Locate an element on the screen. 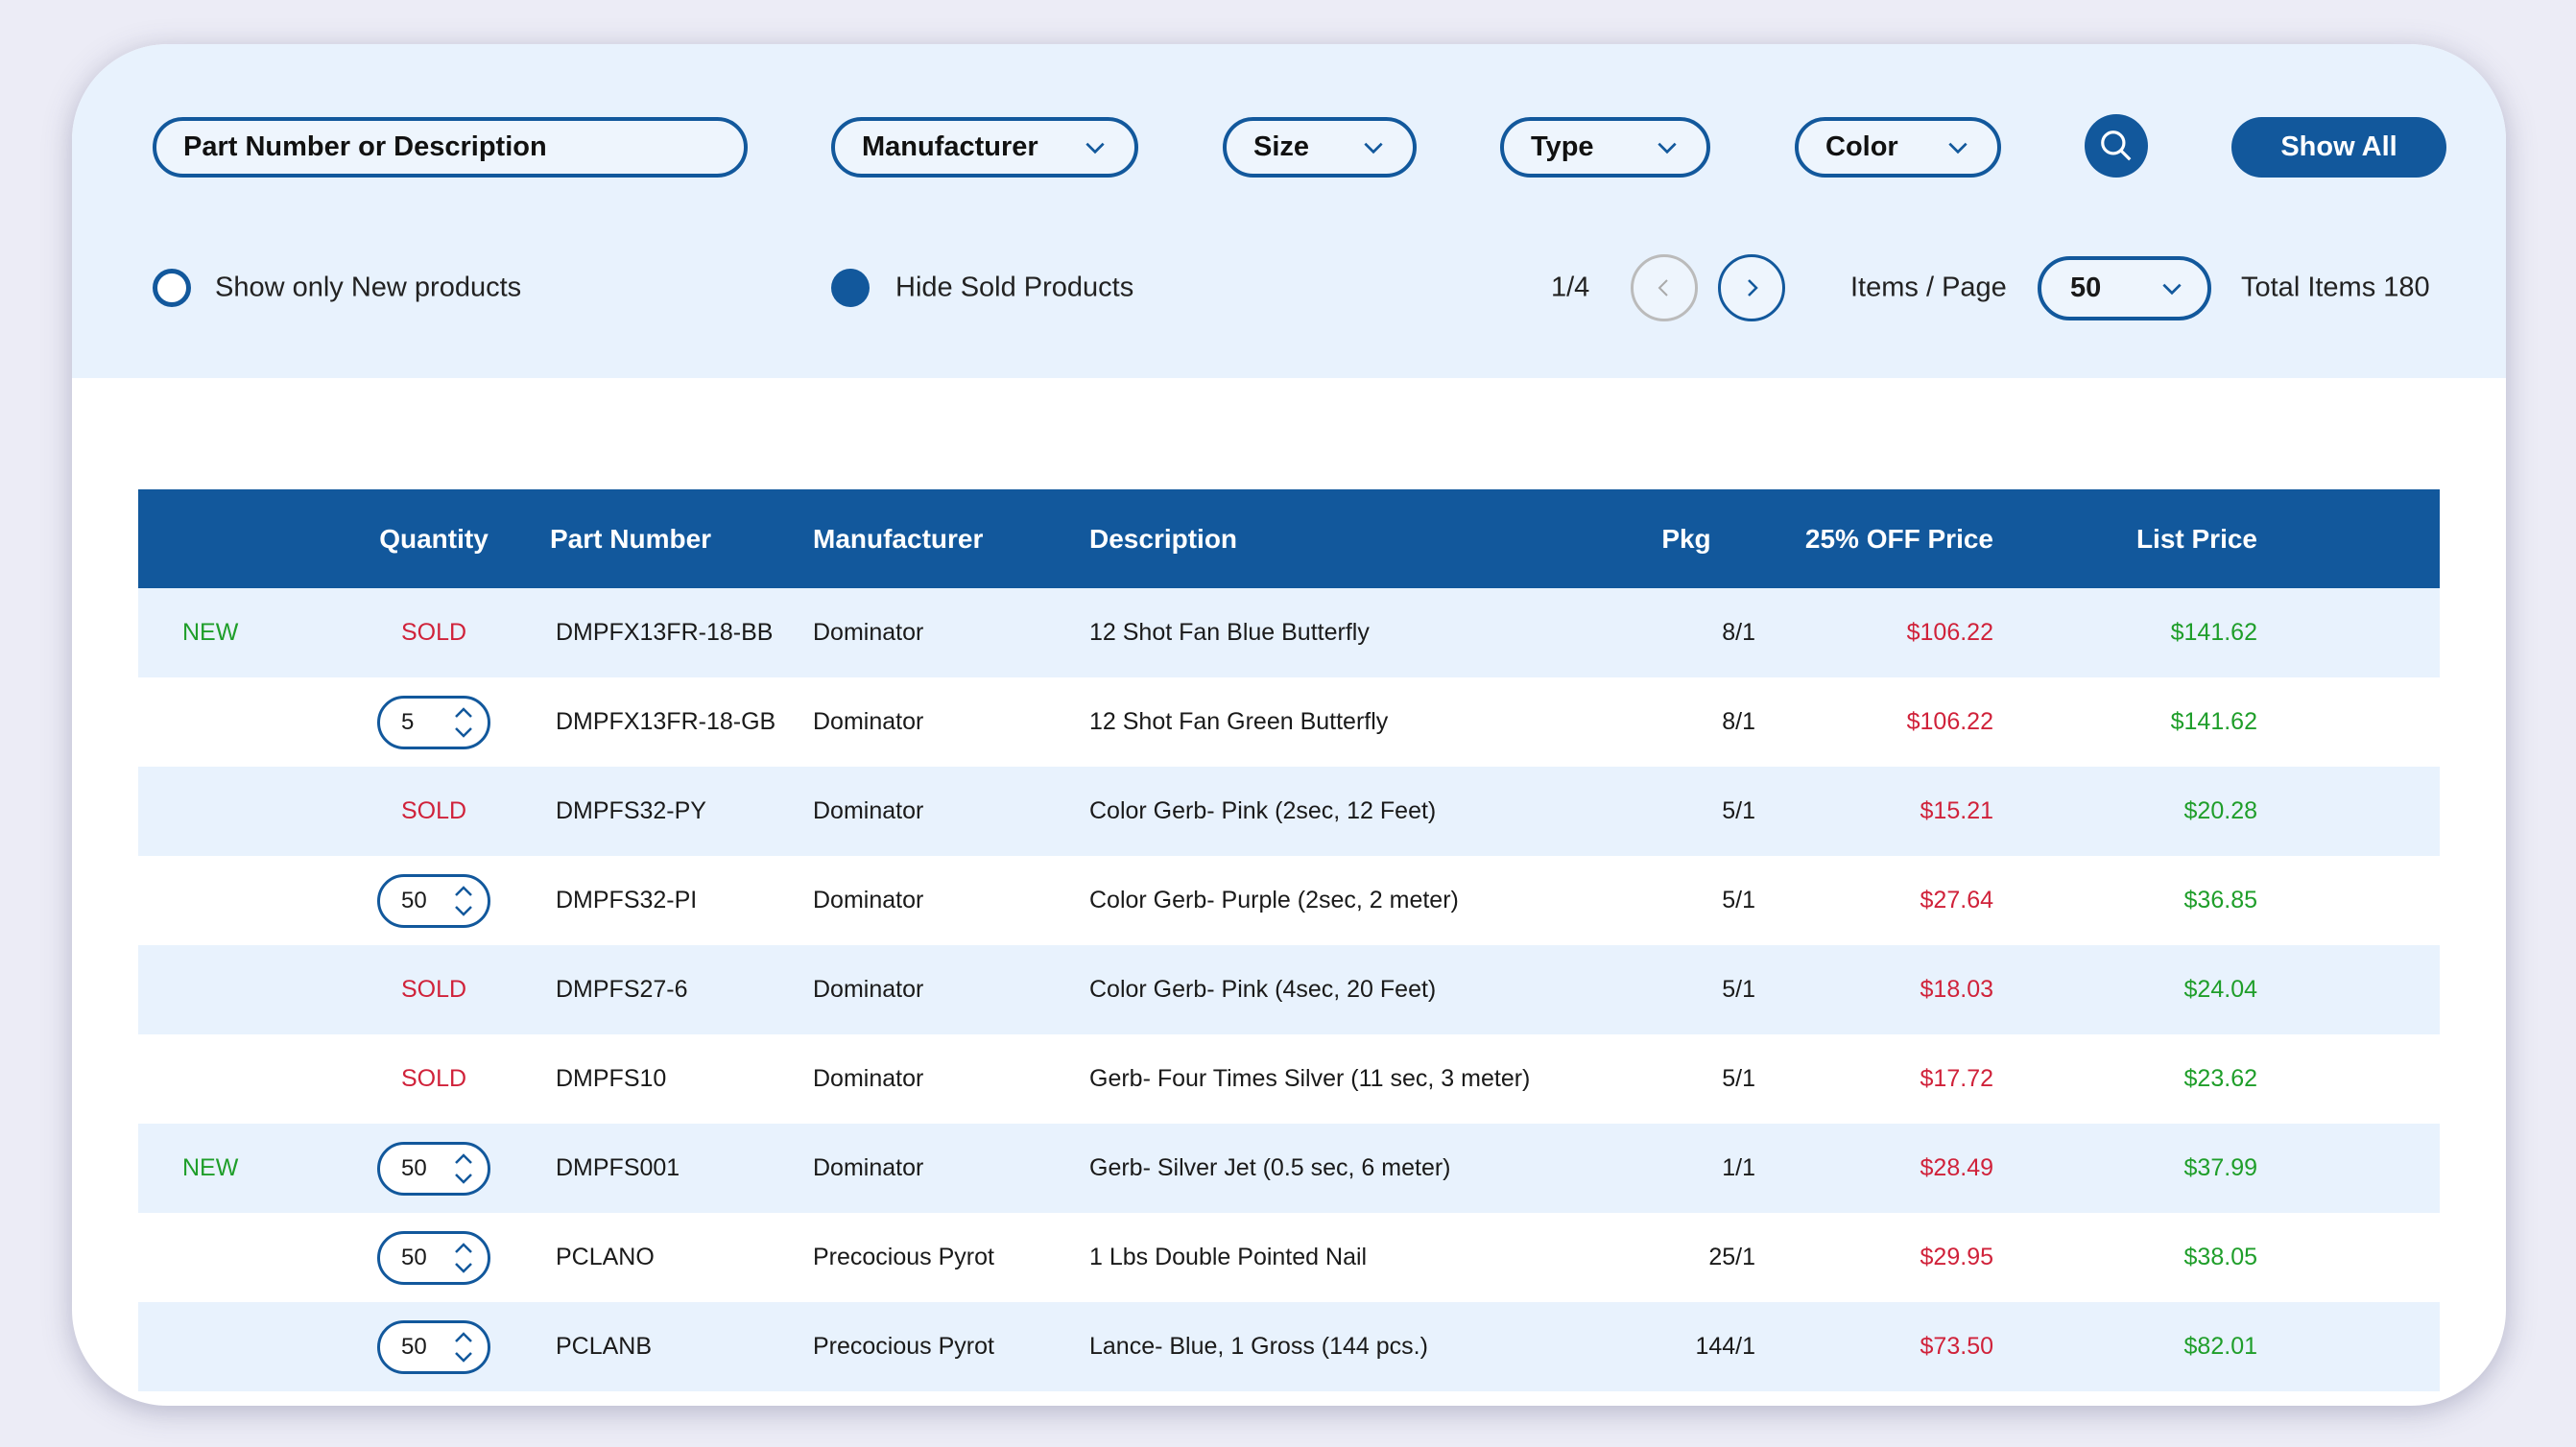 The height and width of the screenshot is (1447, 2576). chevron-left-icon is located at coordinates (1663, 288).